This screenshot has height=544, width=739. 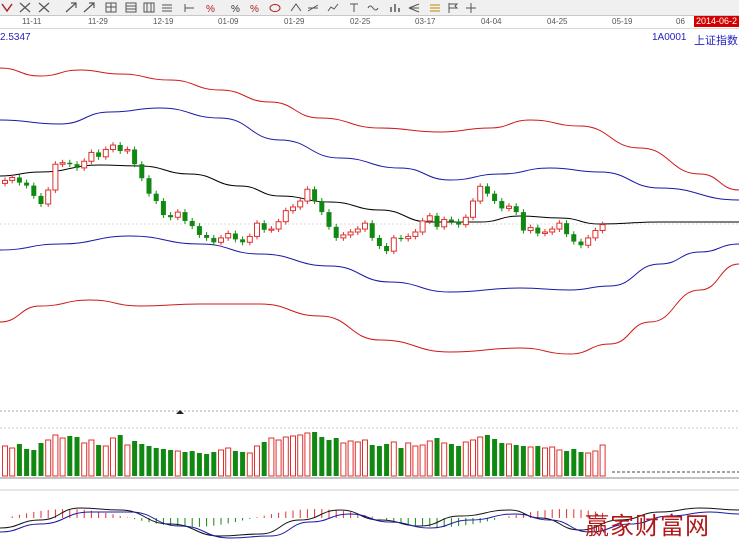 What do you see at coordinates (369, 194) in the screenshot?
I see `moving-average-line` at bounding box center [369, 194].